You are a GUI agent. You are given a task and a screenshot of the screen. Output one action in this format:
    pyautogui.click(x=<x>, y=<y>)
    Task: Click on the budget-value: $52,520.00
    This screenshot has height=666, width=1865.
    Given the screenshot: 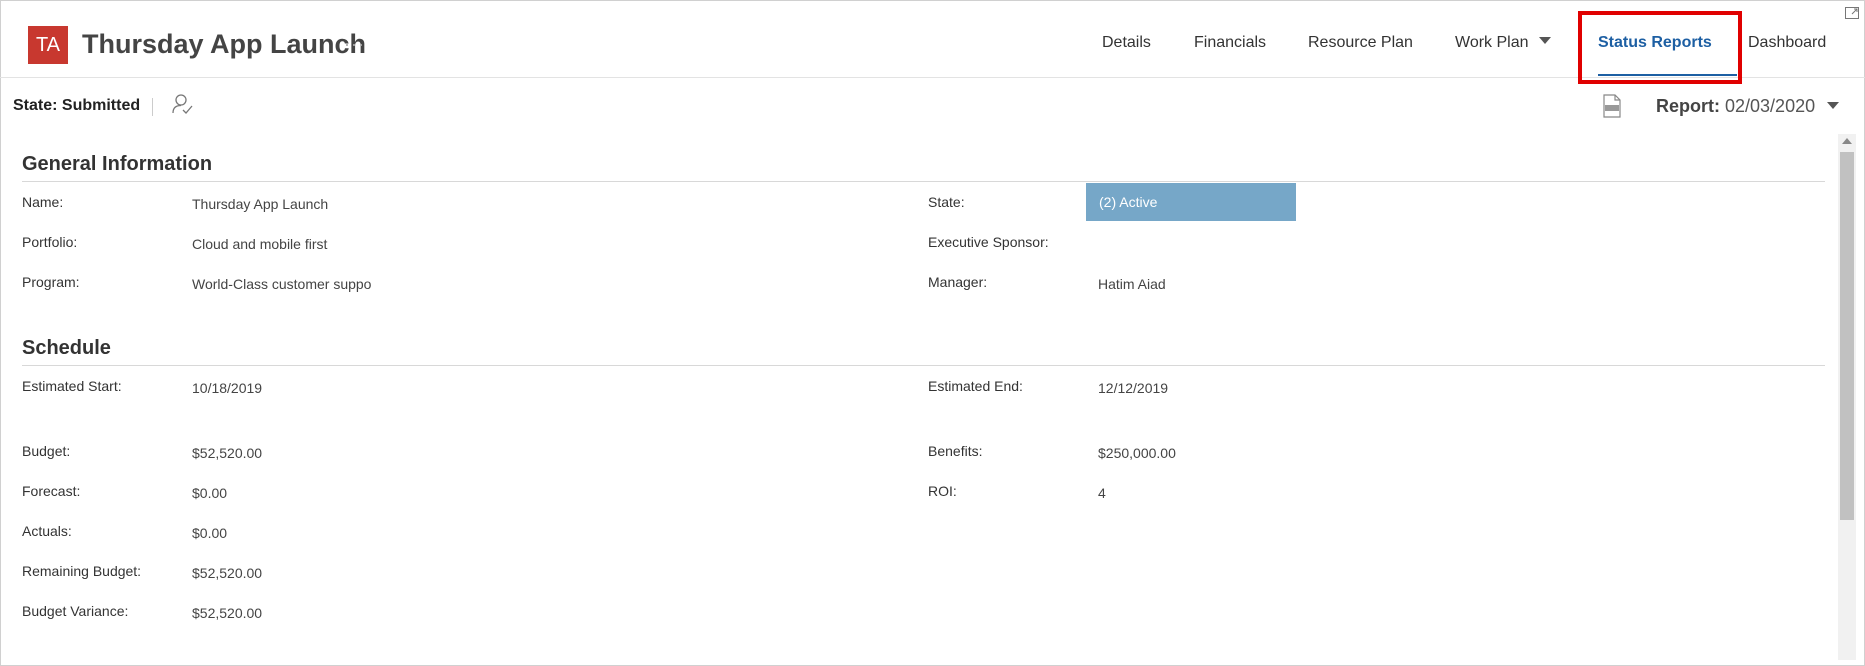 What is the action you would take?
    pyautogui.click(x=227, y=453)
    